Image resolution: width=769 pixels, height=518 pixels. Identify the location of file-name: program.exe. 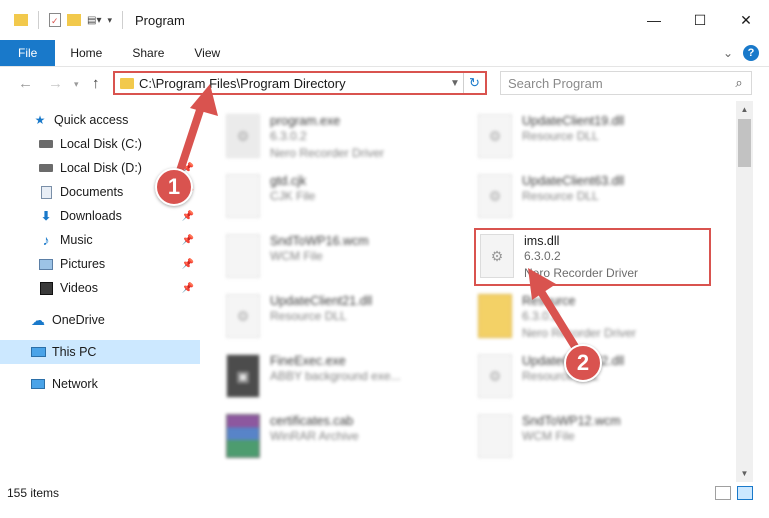
(305, 121).